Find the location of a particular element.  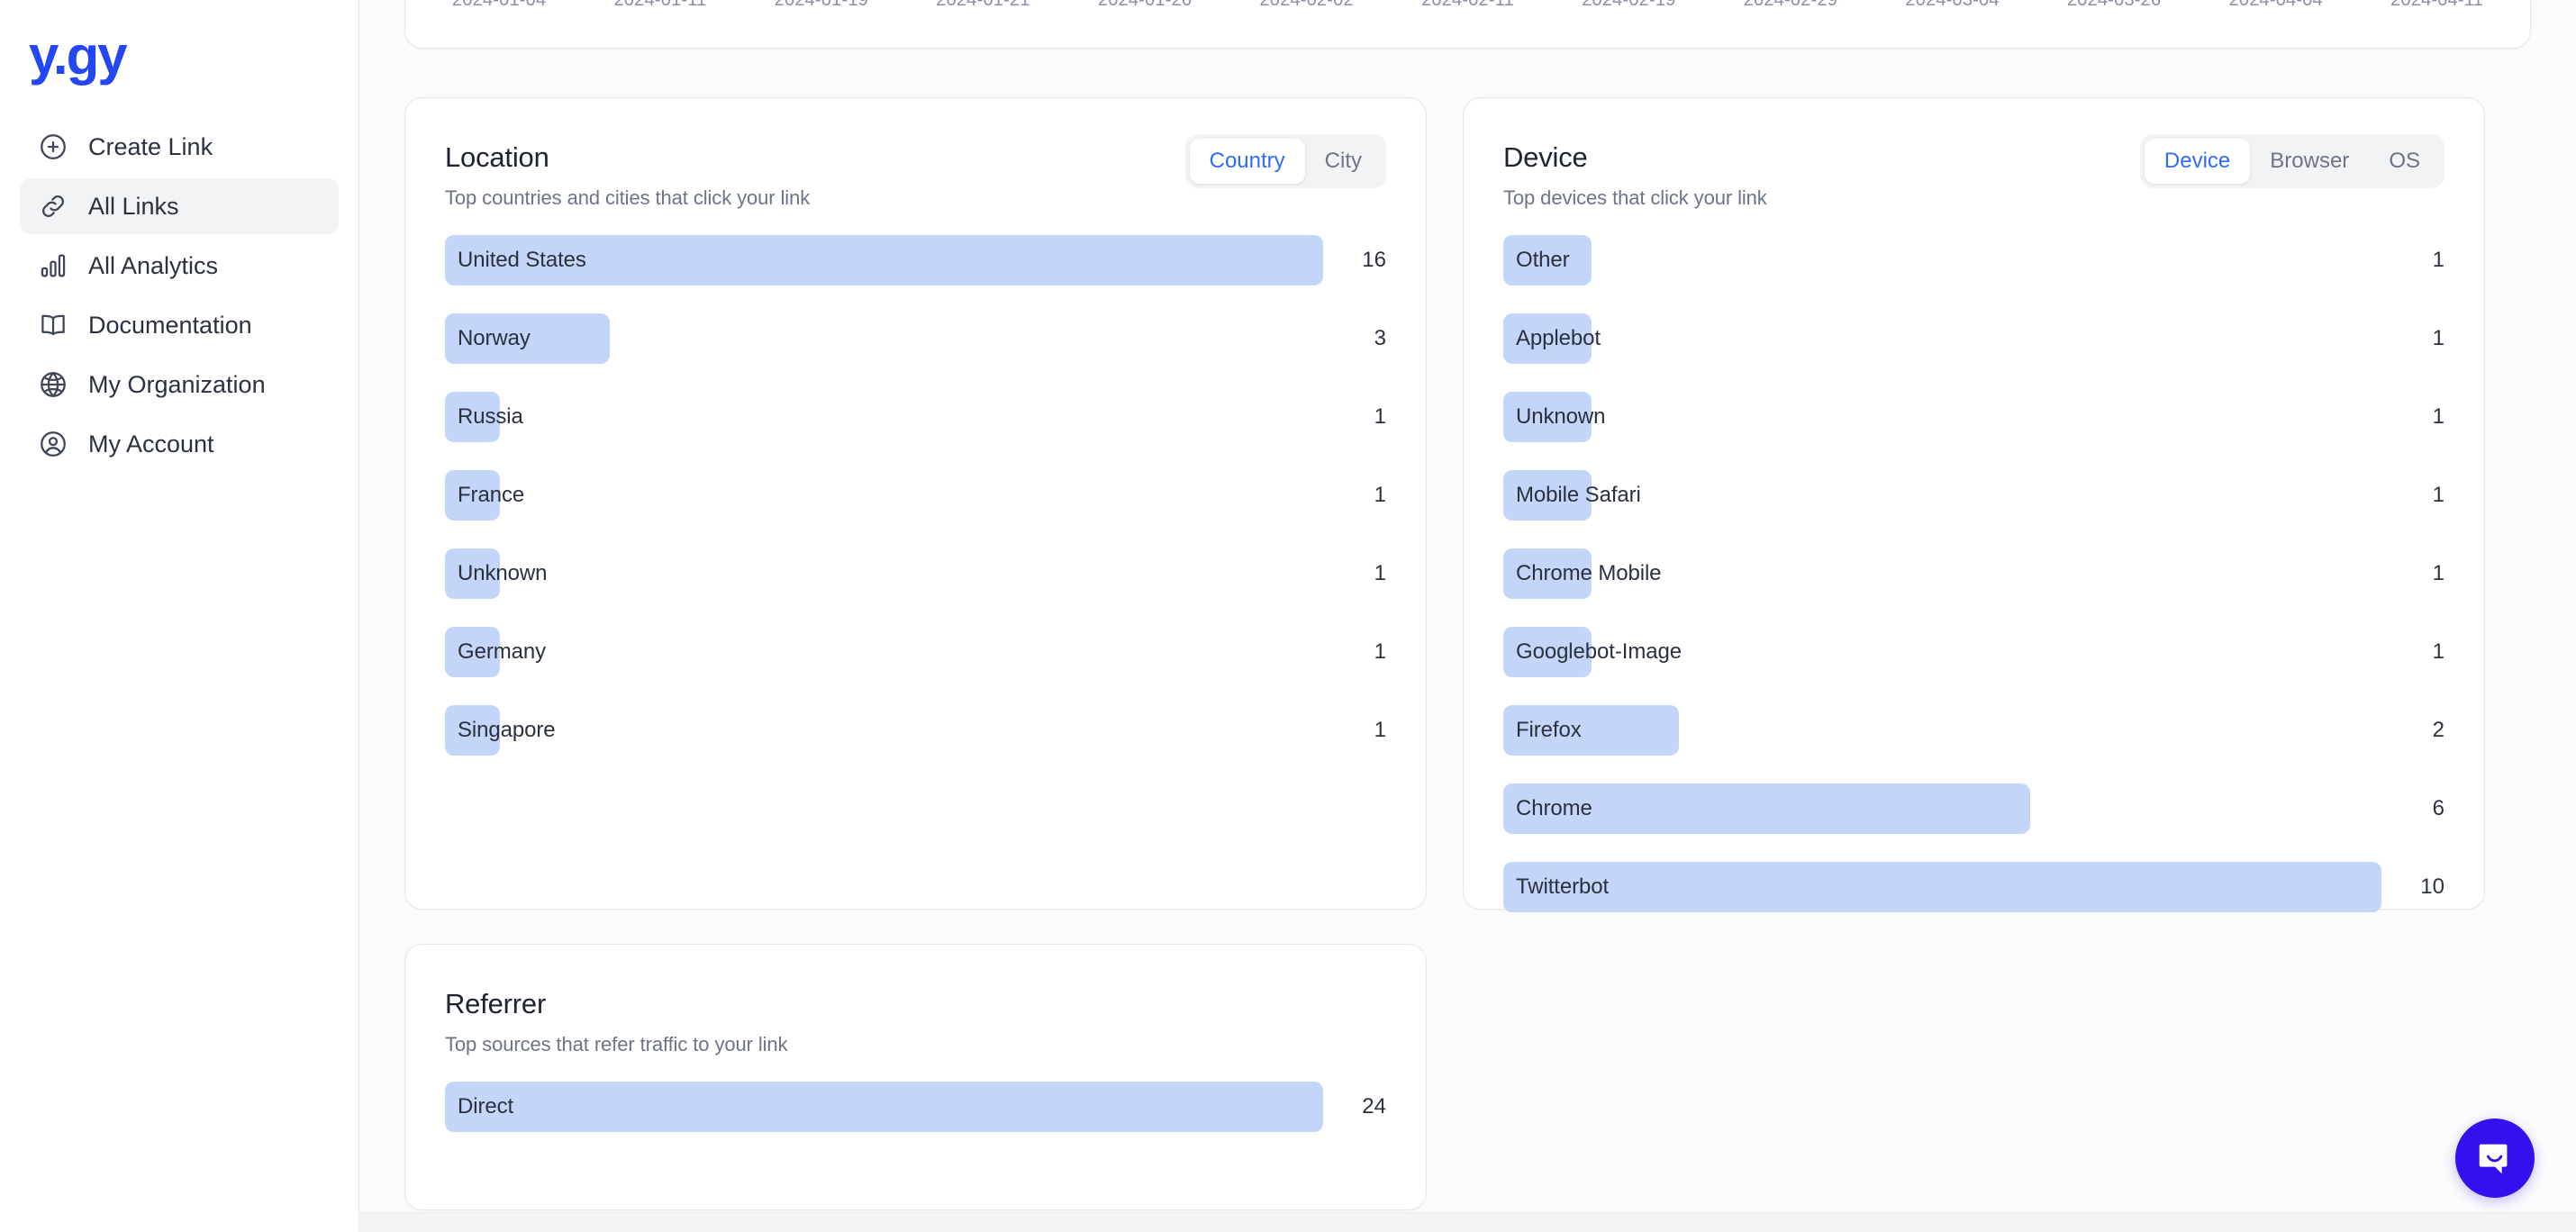

chart-x-tick: 2024-04-11 is located at coordinates (2436, 5).